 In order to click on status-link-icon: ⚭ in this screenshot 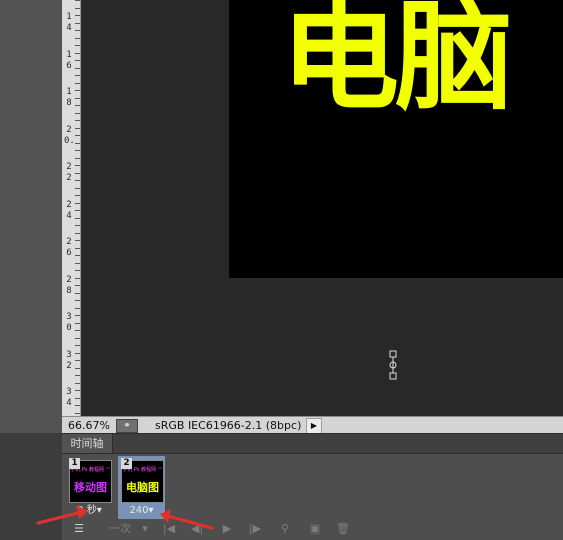, I will do `click(127, 426)`.